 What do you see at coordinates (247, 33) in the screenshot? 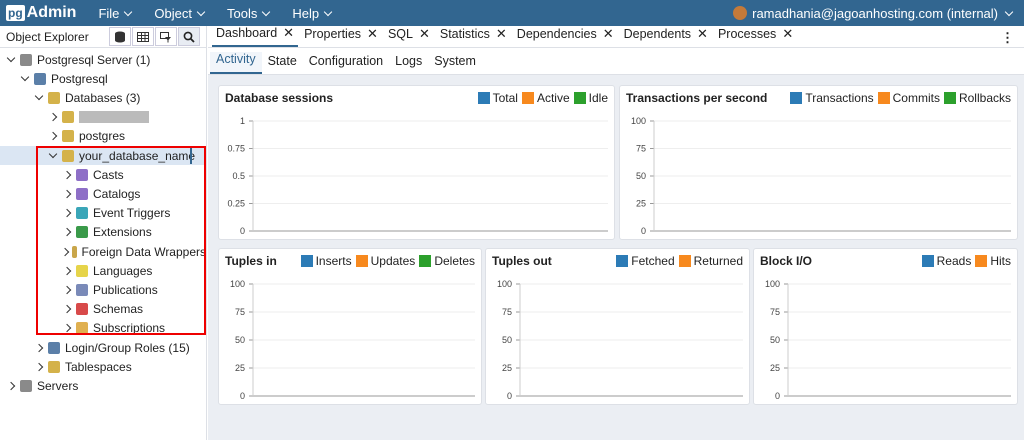
I see `tab-label: Dashboard` at bounding box center [247, 33].